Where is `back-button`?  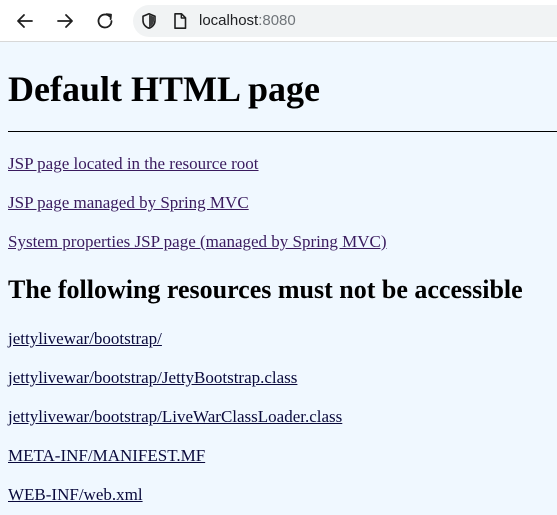 back-button is located at coordinates (25, 21).